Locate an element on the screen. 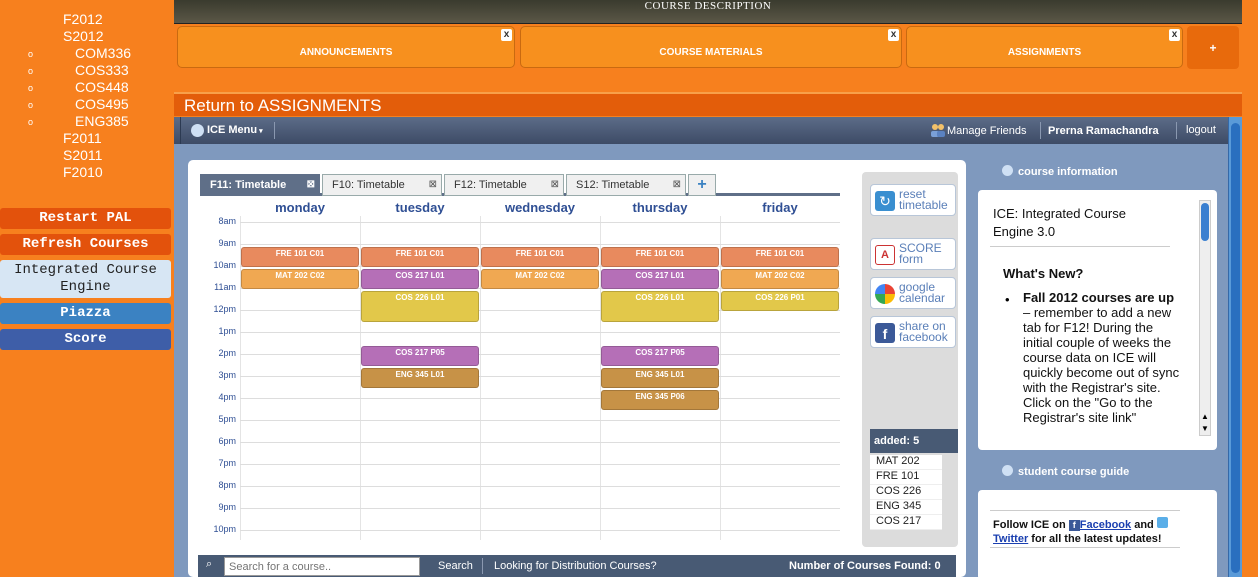  tool-label: SCORE form is located at coordinates (920, 253).